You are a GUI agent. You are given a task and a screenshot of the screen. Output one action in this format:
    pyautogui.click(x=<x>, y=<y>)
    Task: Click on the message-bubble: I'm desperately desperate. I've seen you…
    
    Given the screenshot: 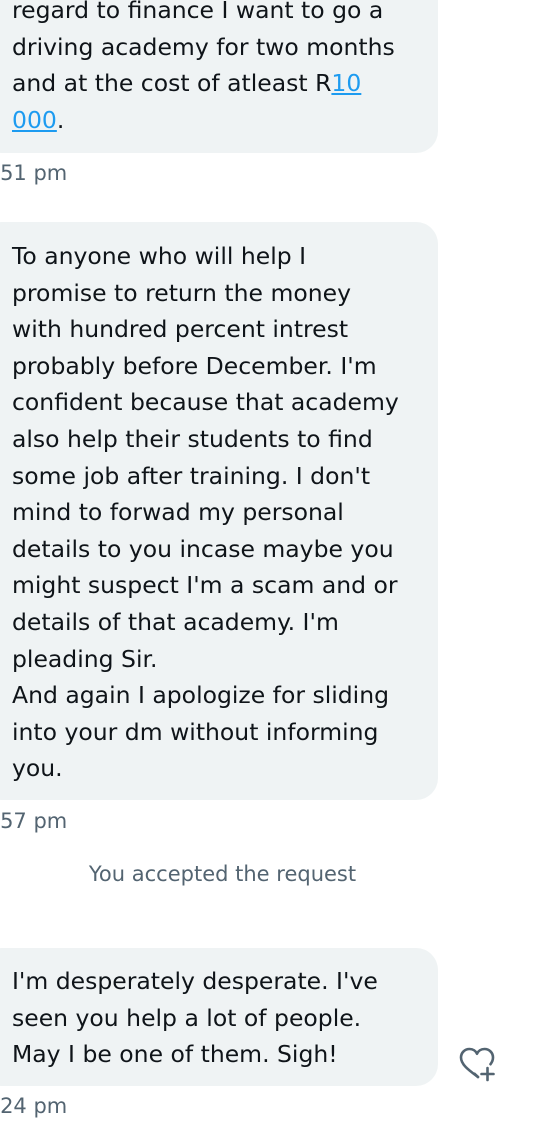 What is the action you would take?
    pyautogui.click(x=219, y=1017)
    